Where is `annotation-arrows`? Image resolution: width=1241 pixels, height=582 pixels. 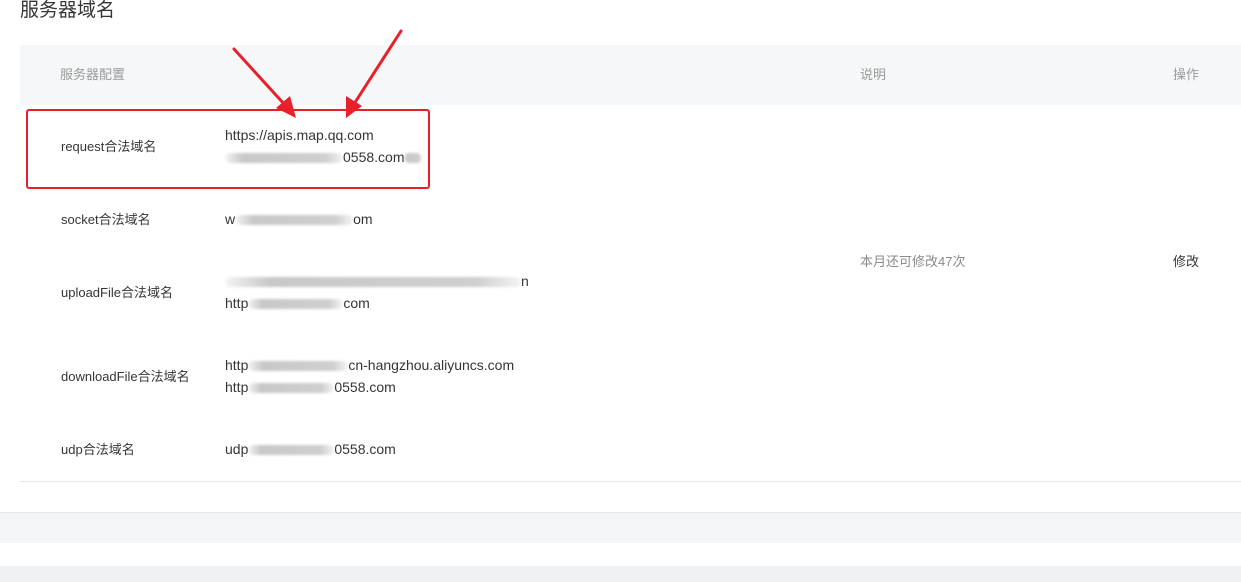
annotation-arrows is located at coordinates (317, 73).